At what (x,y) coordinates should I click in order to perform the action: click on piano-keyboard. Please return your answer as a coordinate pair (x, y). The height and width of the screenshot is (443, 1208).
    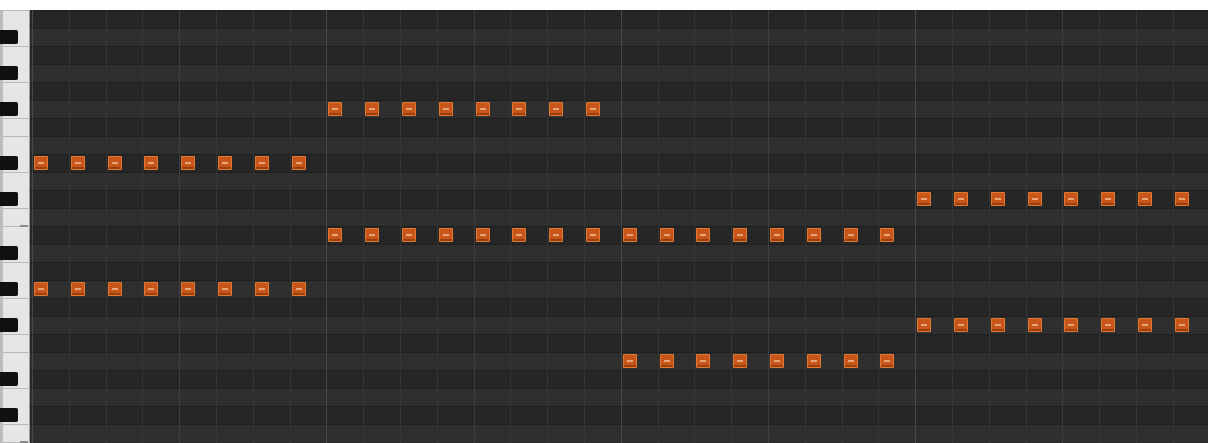
    Looking at the image, I should click on (15, 226).